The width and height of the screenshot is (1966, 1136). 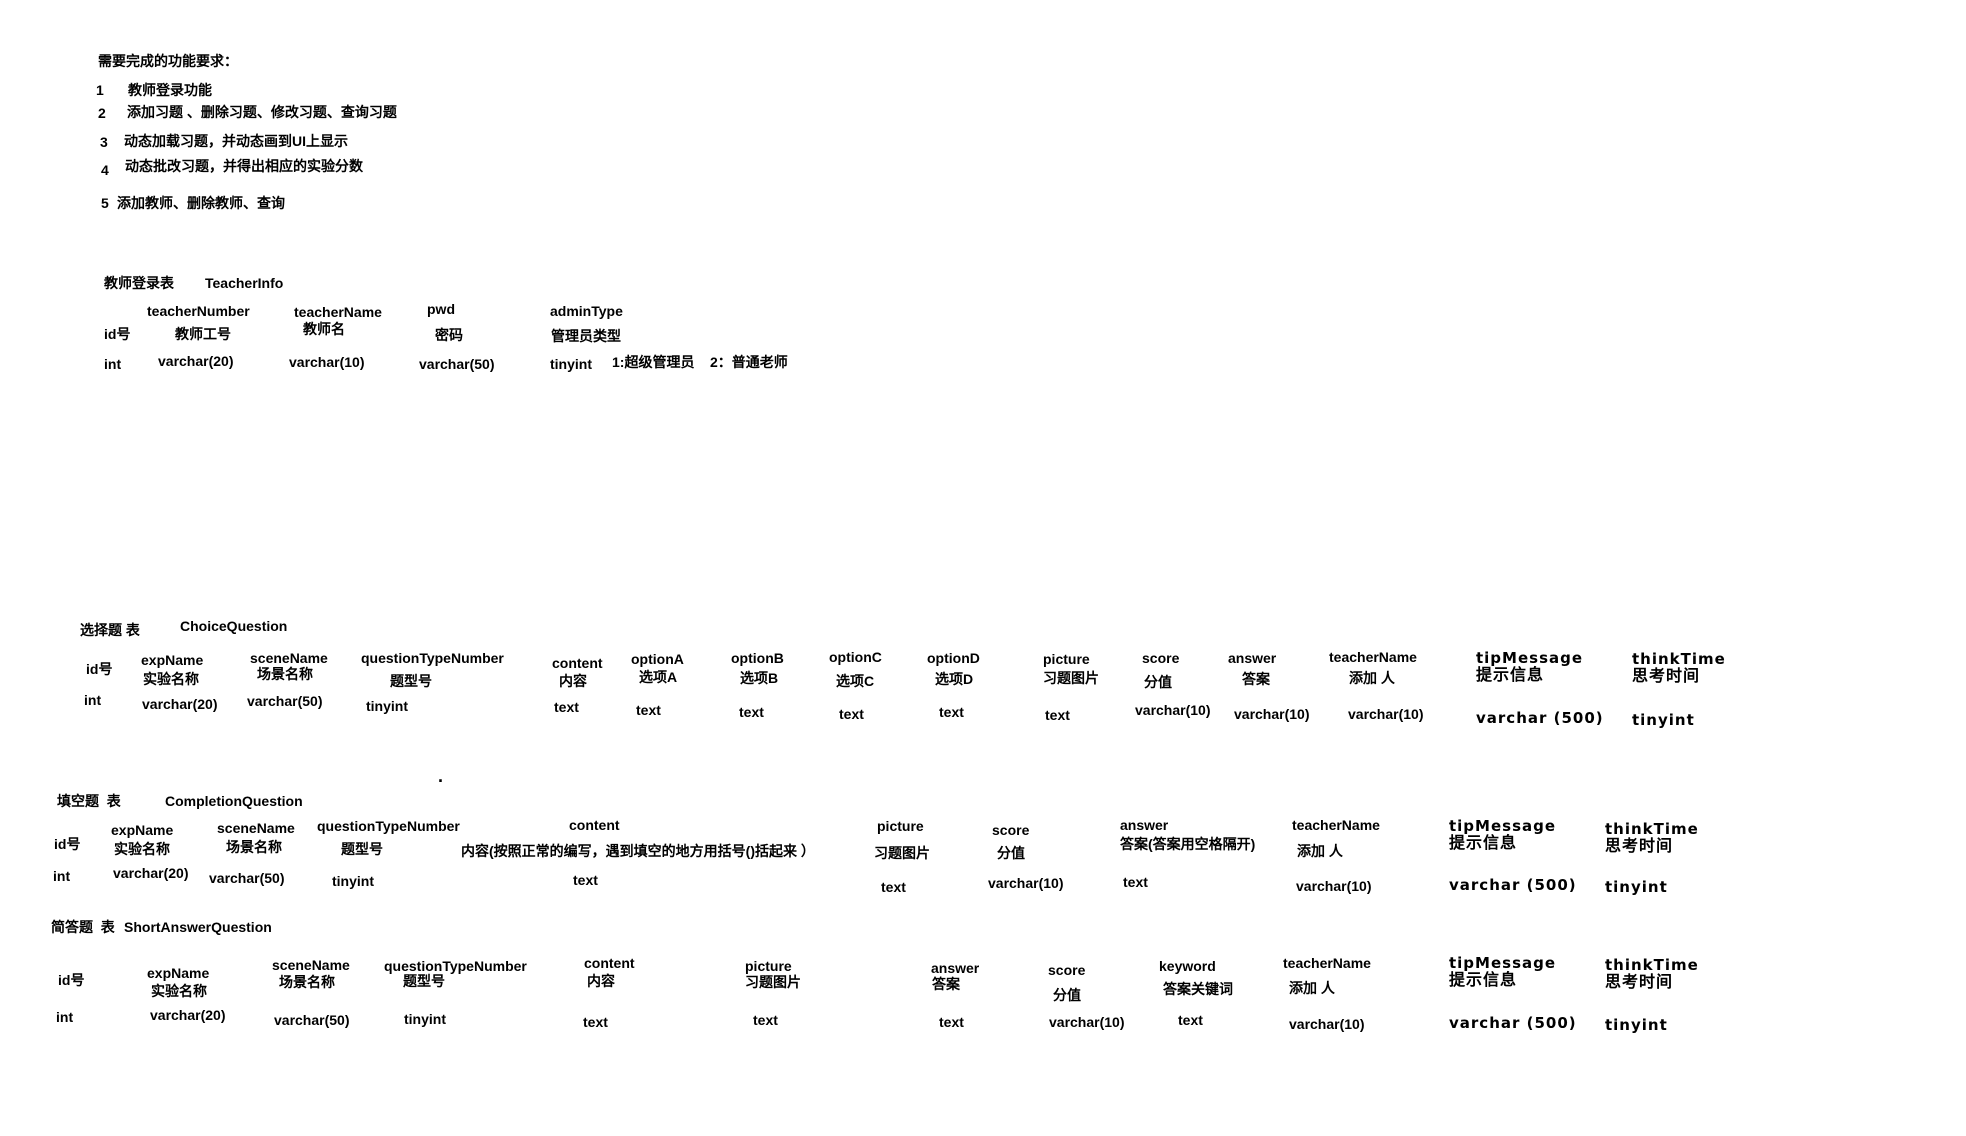 I want to click on column-note: 2：普通老师, so click(x=749, y=362).